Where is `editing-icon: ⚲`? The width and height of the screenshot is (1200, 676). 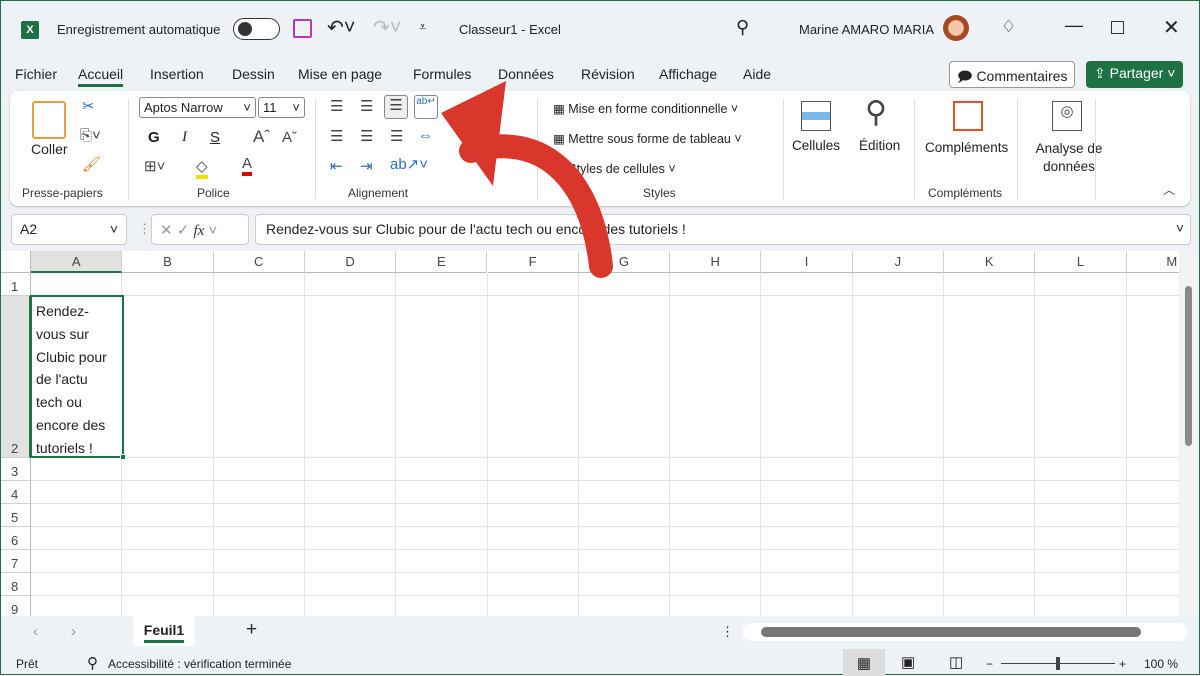 editing-icon: ⚲ is located at coordinates (876, 112).